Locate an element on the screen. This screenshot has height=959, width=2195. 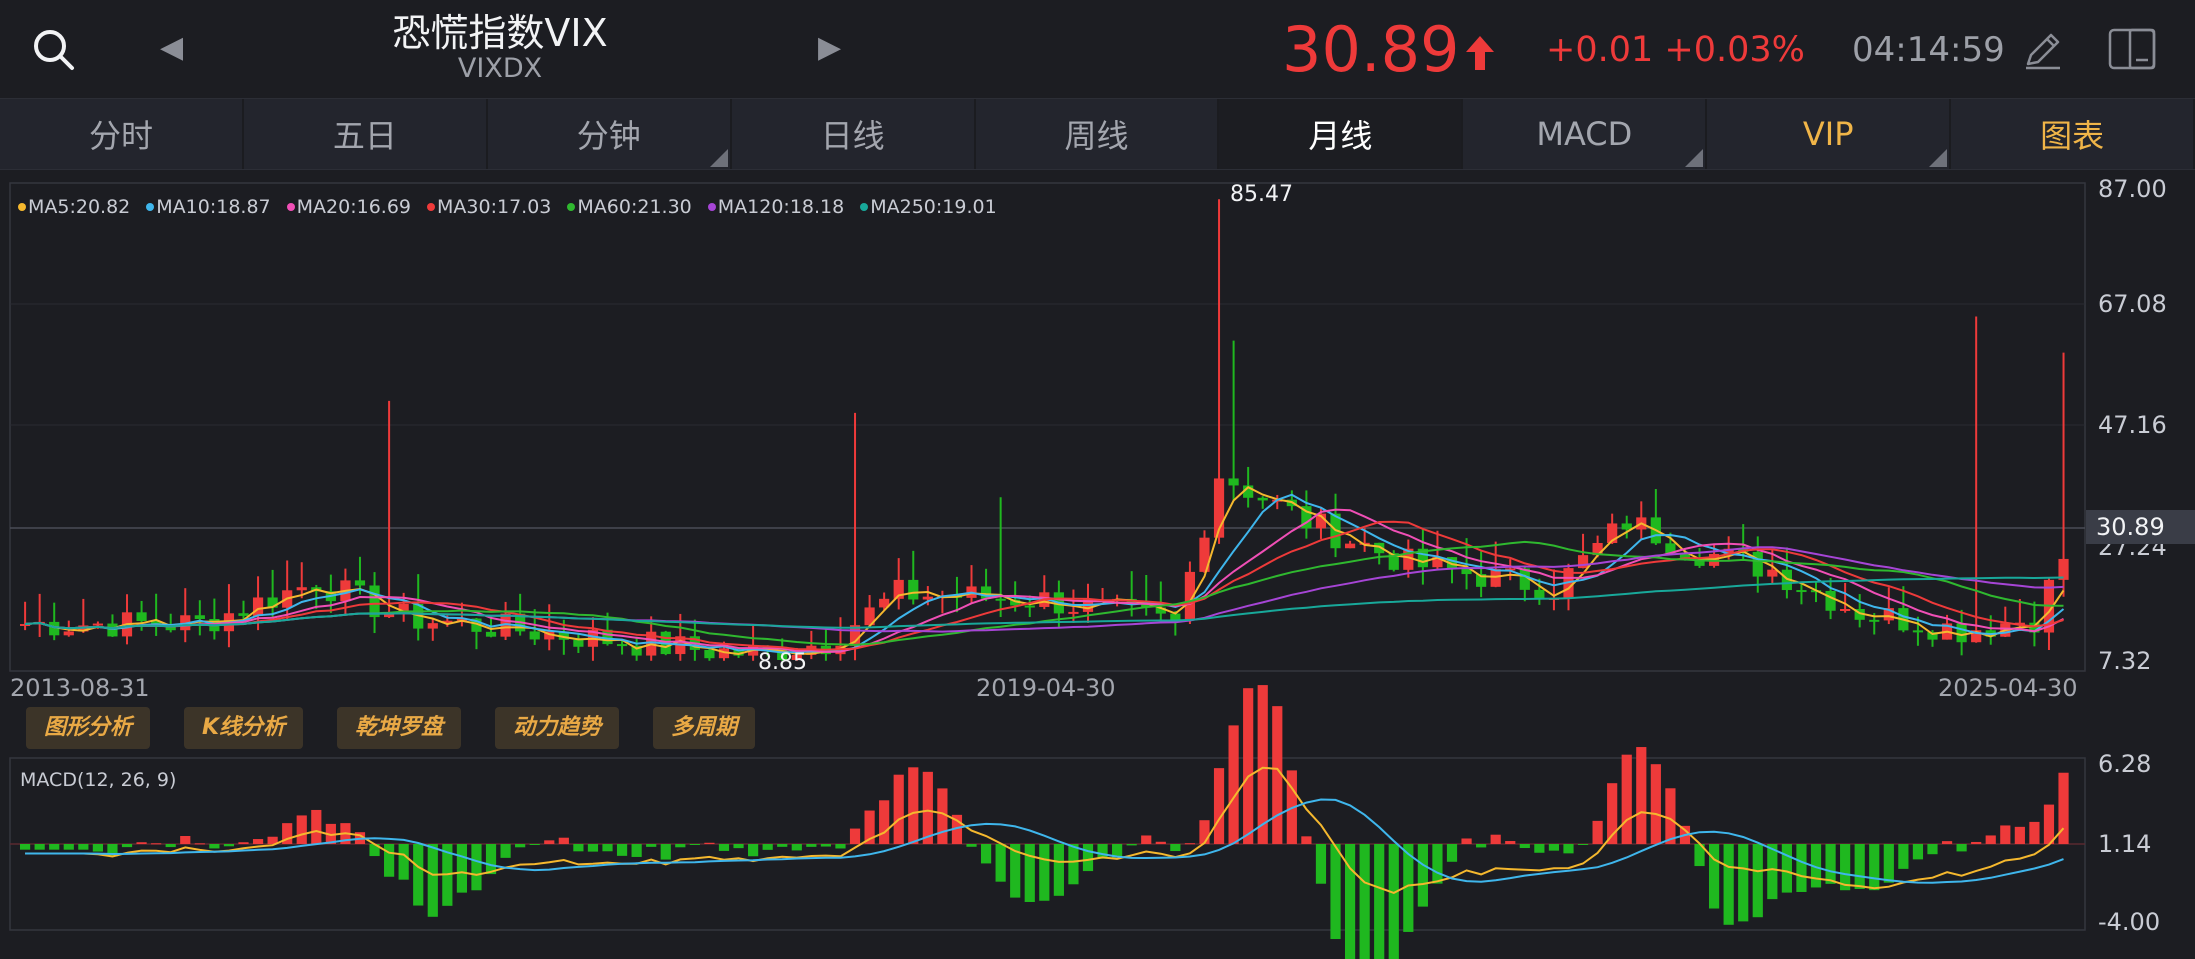
ma-legend-item: MA120:18.18 is located at coordinates (775, 207).